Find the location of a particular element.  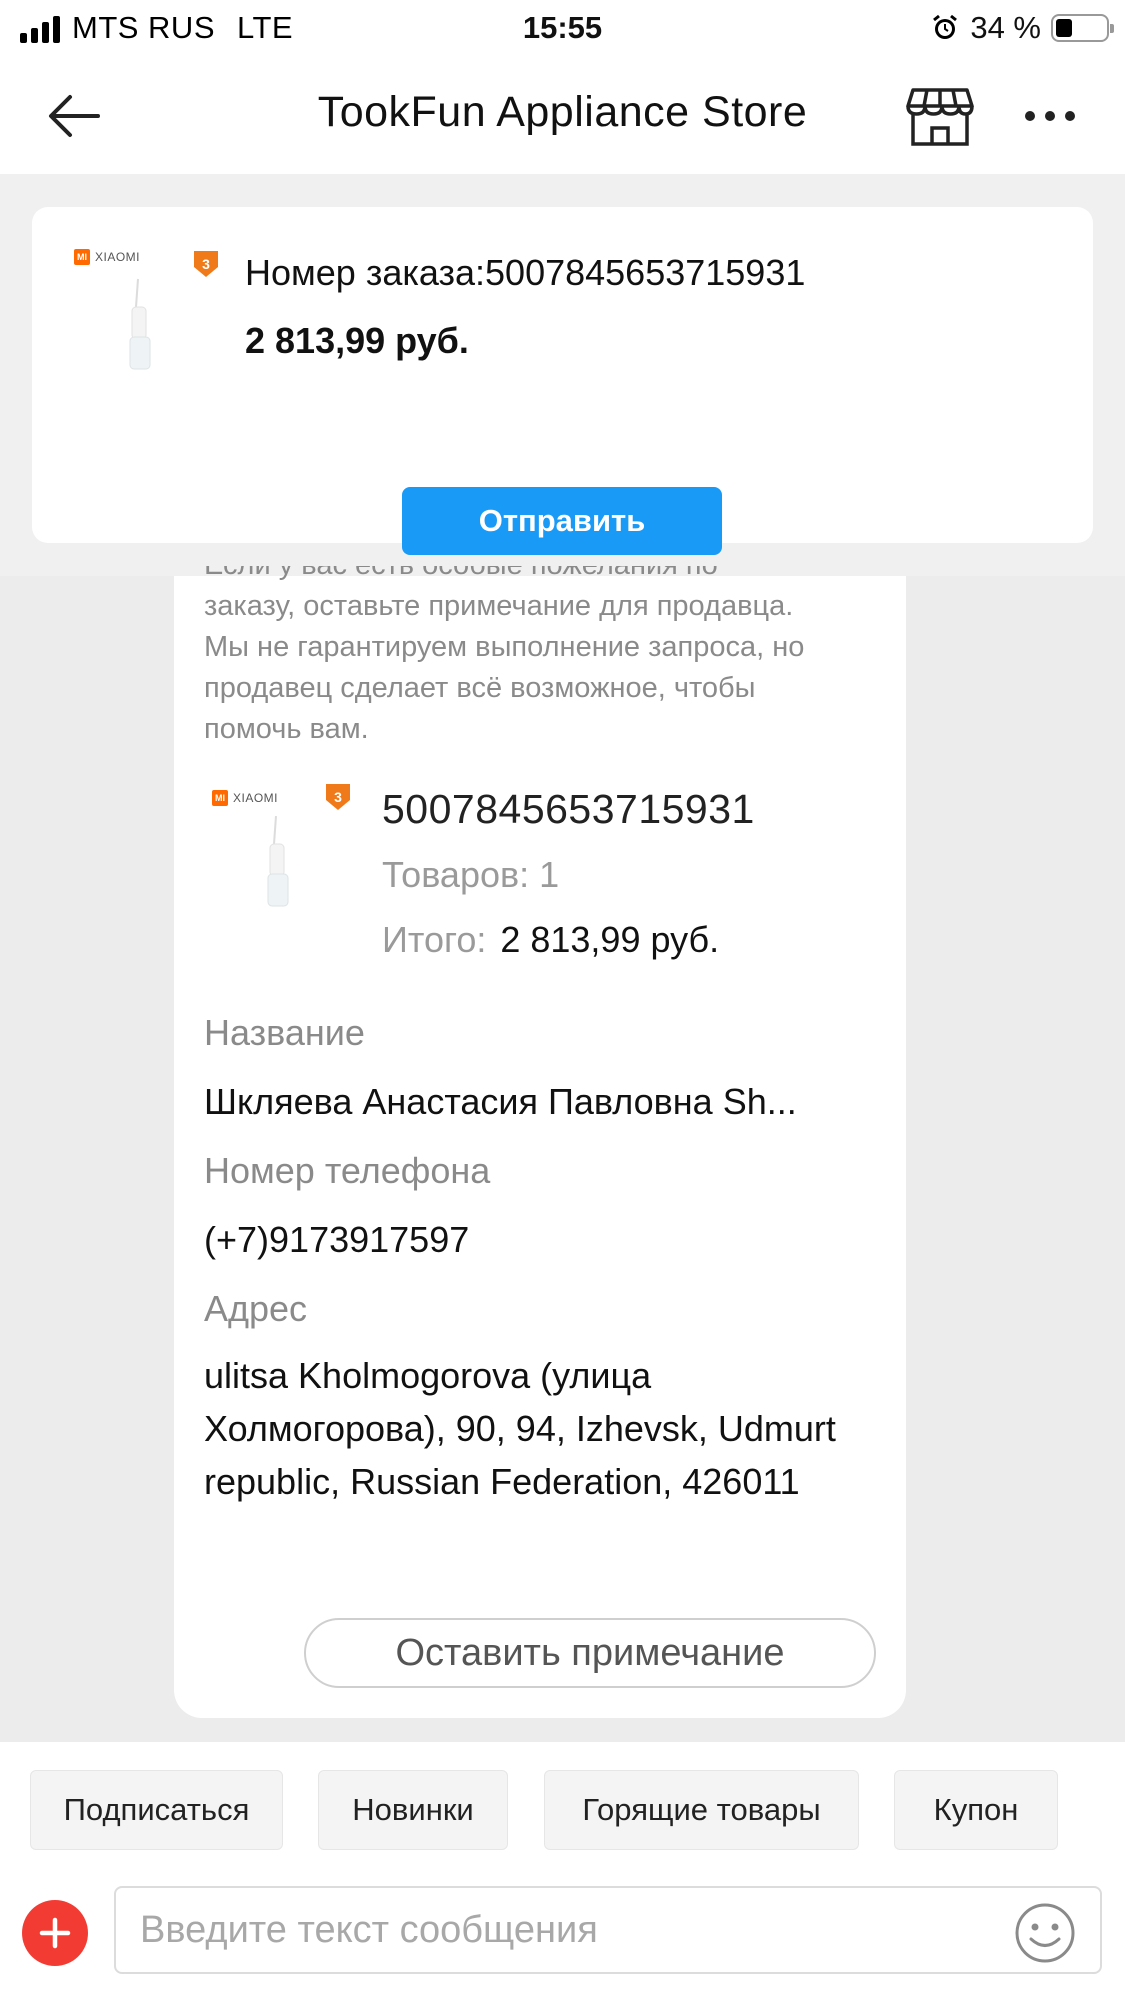

address-label: Адрес is located at coordinates (256, 1308).